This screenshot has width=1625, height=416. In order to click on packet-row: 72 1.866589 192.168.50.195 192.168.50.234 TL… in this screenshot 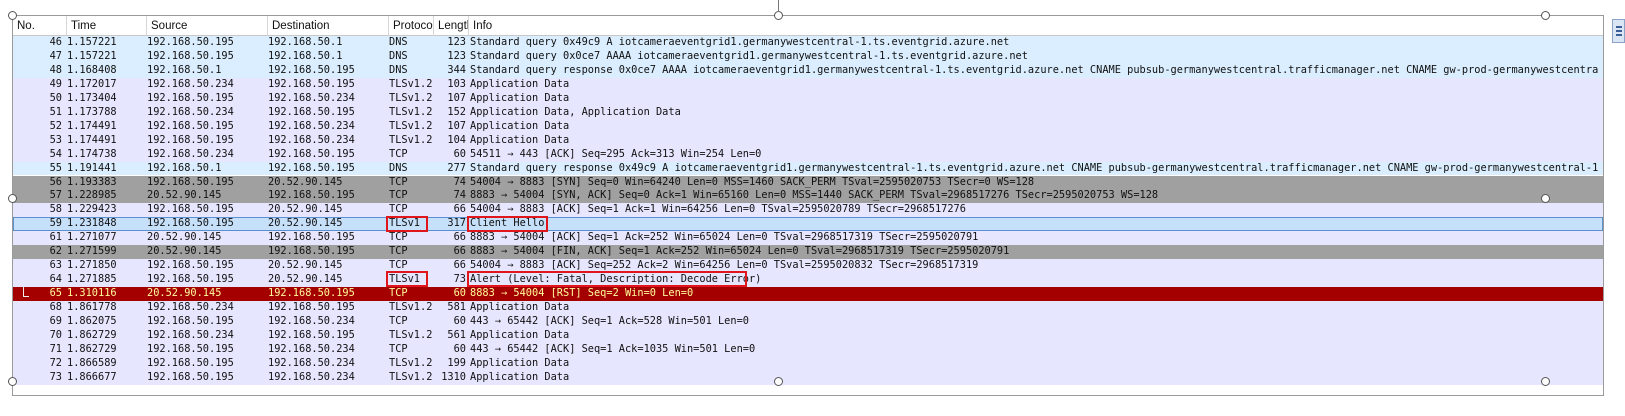, I will do `click(808, 363)`.